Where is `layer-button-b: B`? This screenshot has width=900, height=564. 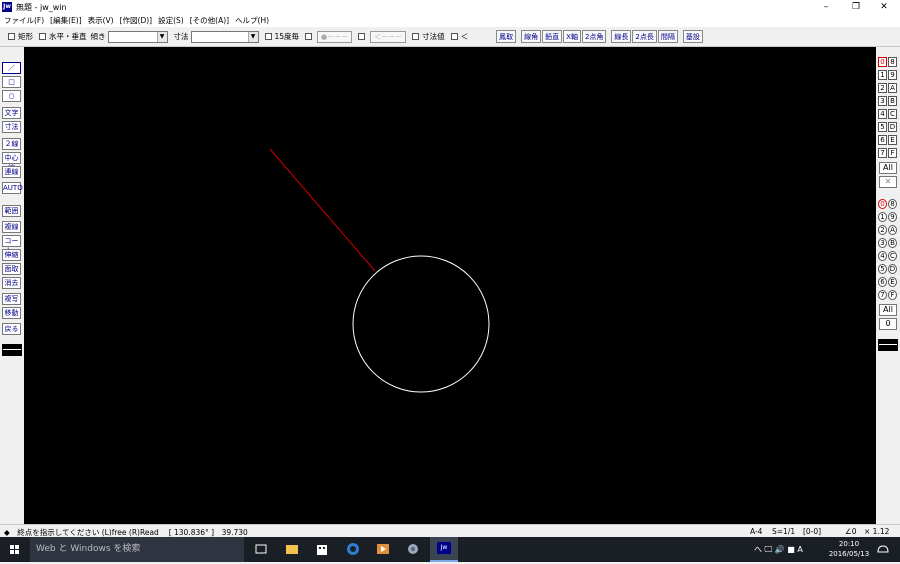 layer-button-b: B is located at coordinates (892, 101).